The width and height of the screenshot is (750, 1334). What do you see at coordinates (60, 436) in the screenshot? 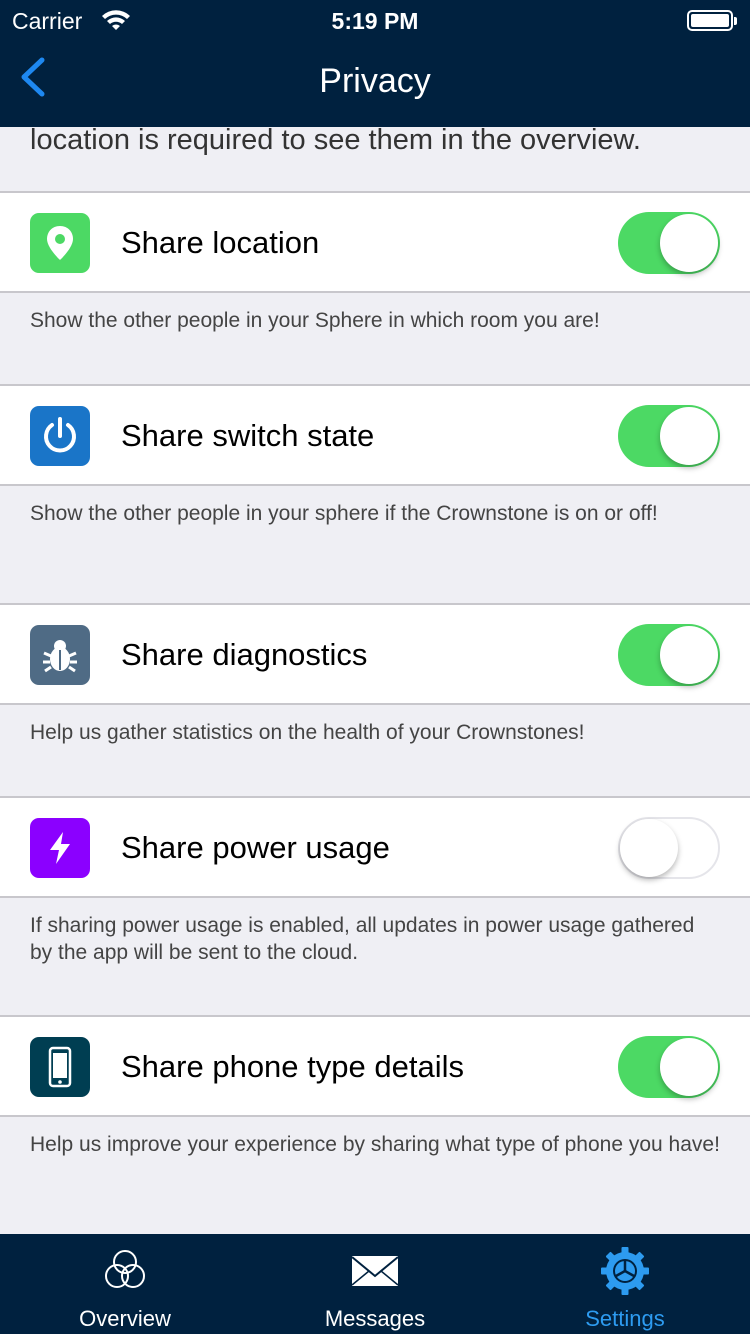
I see `power-icon` at bounding box center [60, 436].